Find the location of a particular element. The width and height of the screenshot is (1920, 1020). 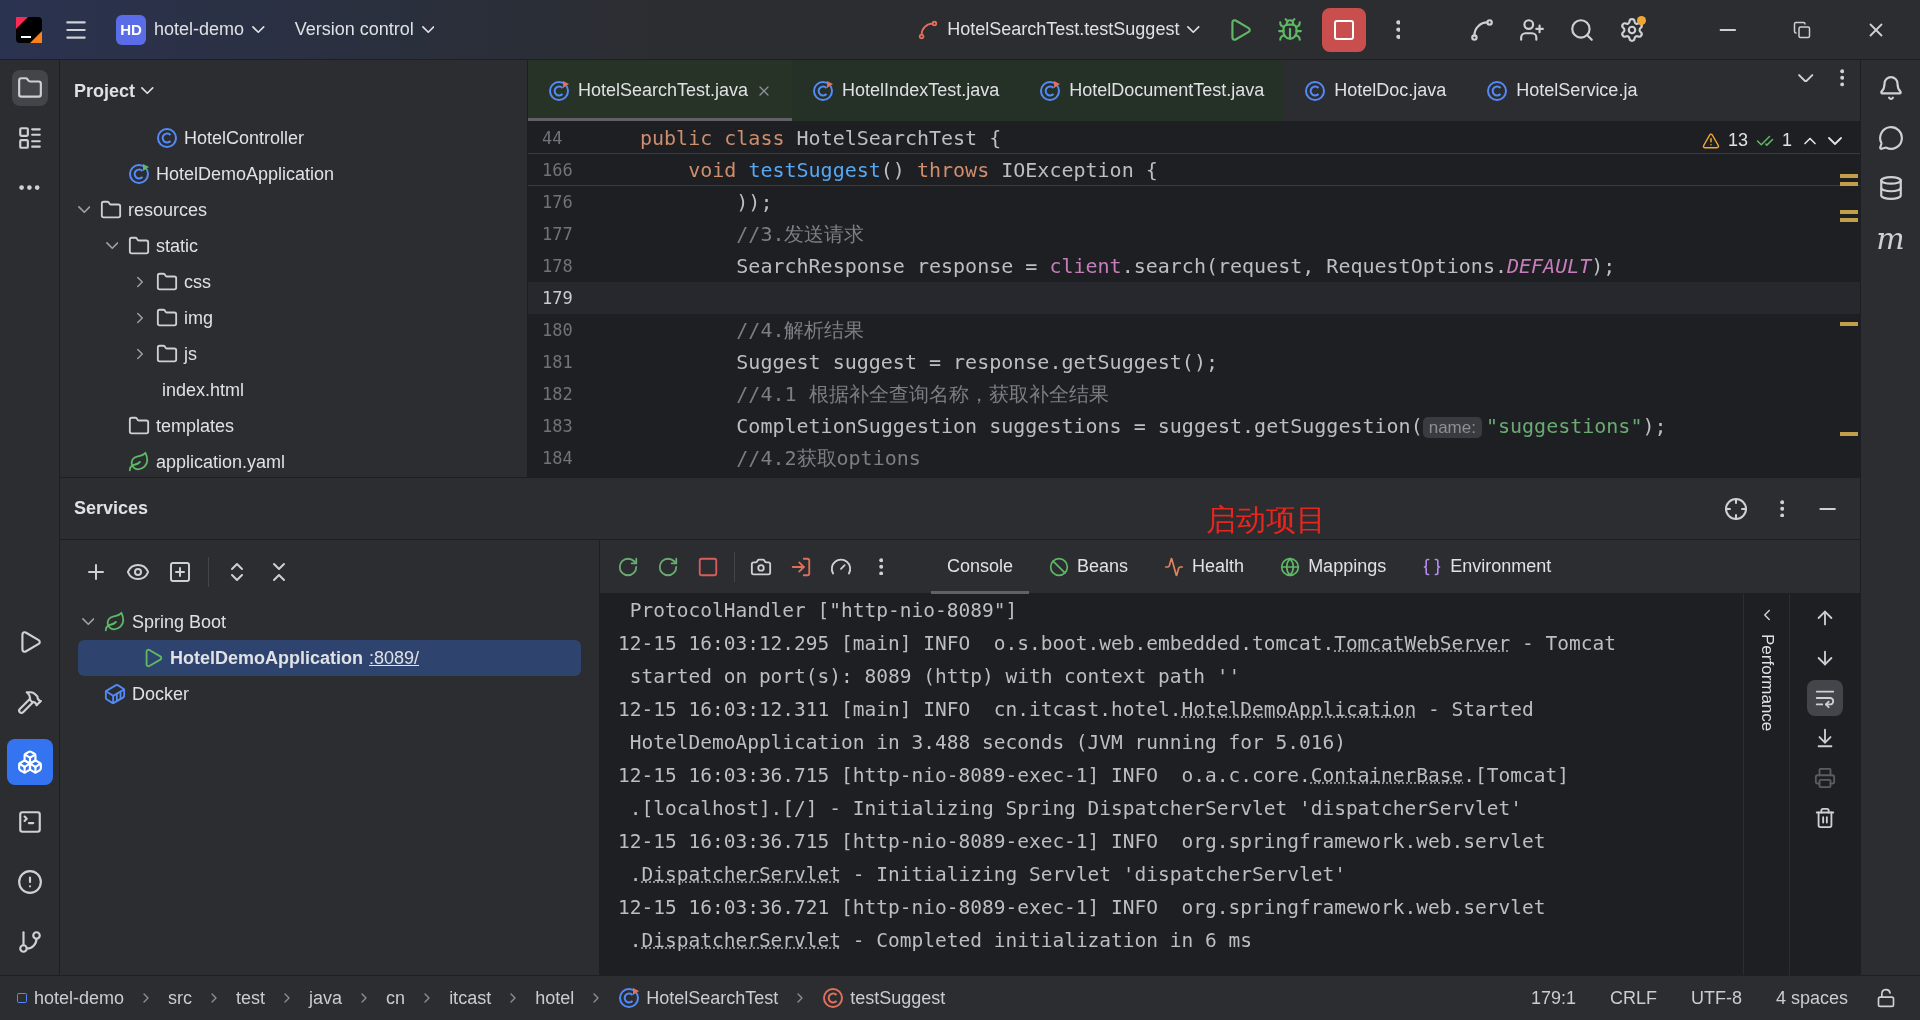

console-line: 12-15 16:03:36.715 [http-nio-8089-exec-1] INFO org.springframework.web.servlet is located at coordinates (1082, 842).